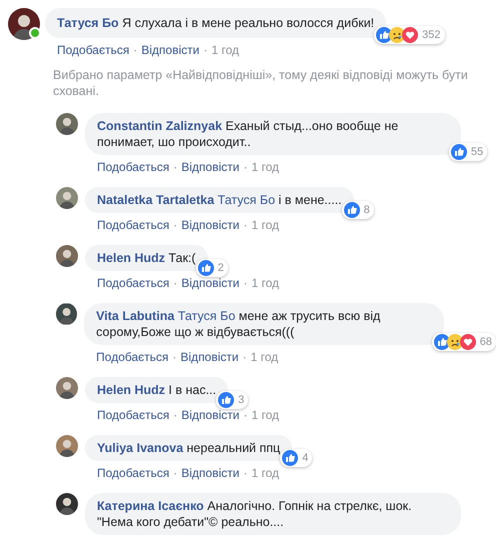 This screenshot has height=547, width=496. Describe the element at coordinates (261, 83) in the screenshot. I see `notice-text: Вибрано параметр «Найвідповідніші», тому деякі відповіді можуть бути сховані.` at that location.